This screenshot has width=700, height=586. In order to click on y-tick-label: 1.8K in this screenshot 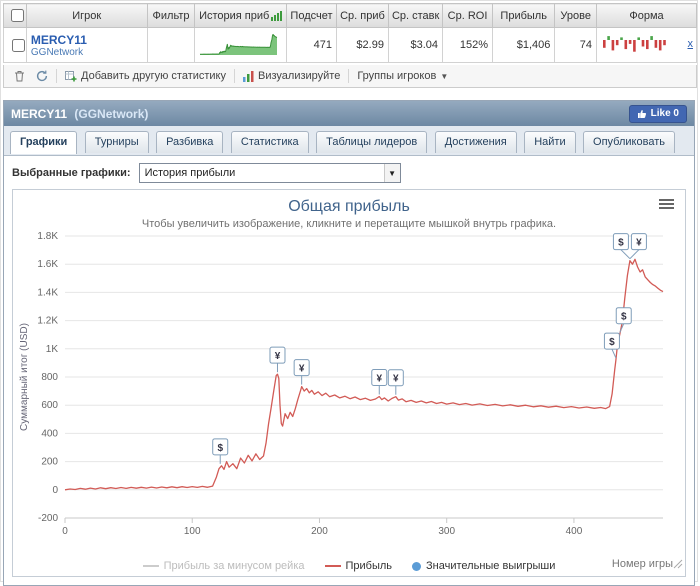, I will do `click(47, 236)`.